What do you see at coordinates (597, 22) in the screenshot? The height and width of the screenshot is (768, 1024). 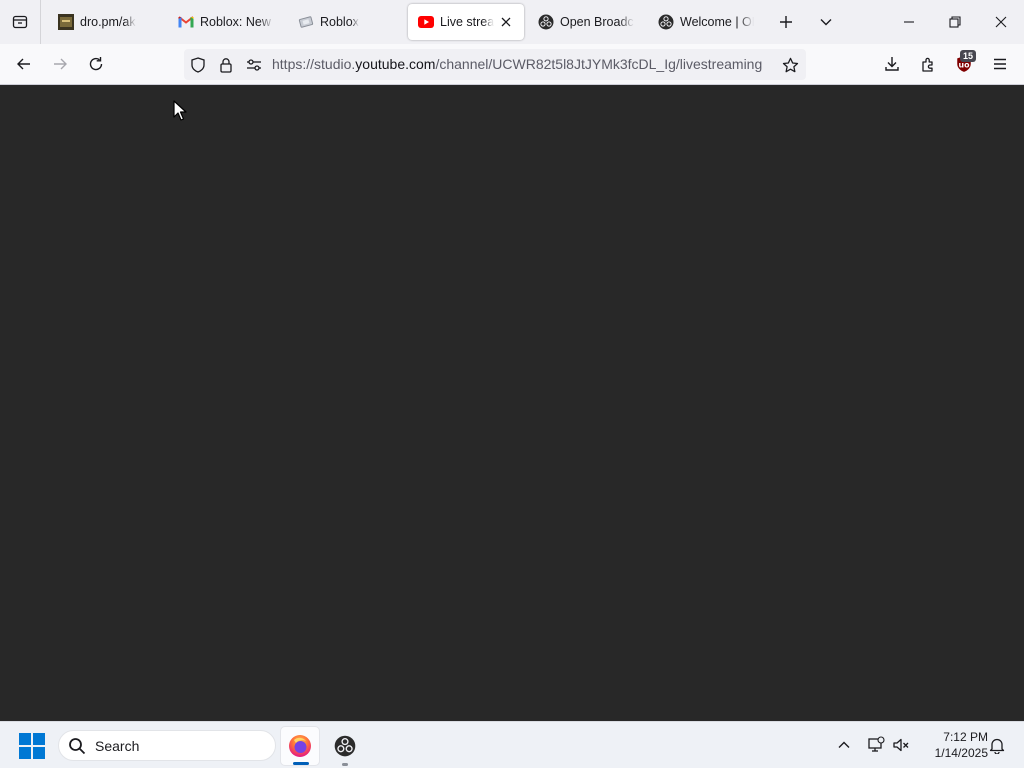 I see `tab-title: Open Broadca` at bounding box center [597, 22].